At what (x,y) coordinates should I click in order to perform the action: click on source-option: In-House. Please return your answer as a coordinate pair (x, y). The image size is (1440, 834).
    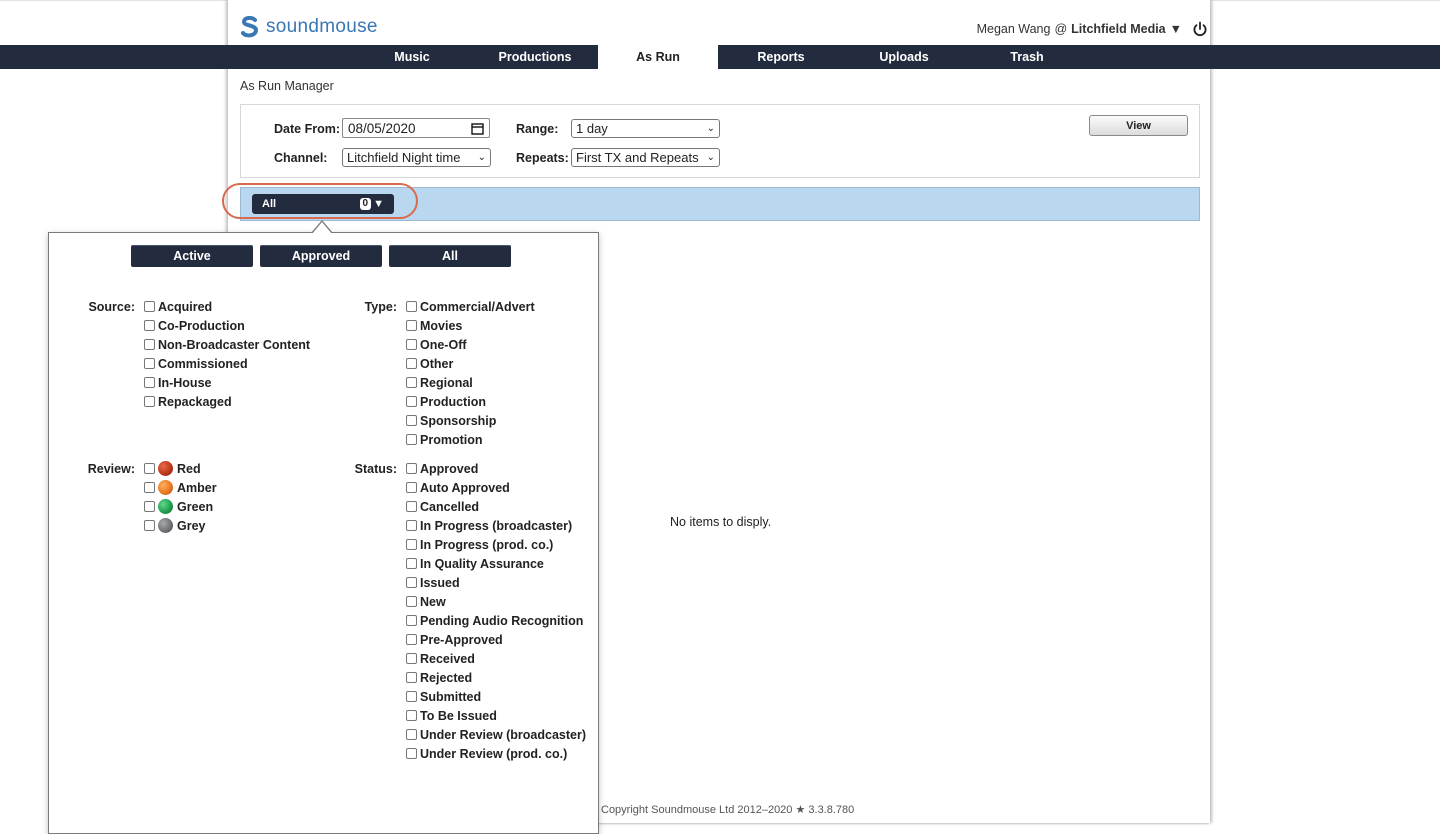
    Looking at the image, I should click on (177, 382).